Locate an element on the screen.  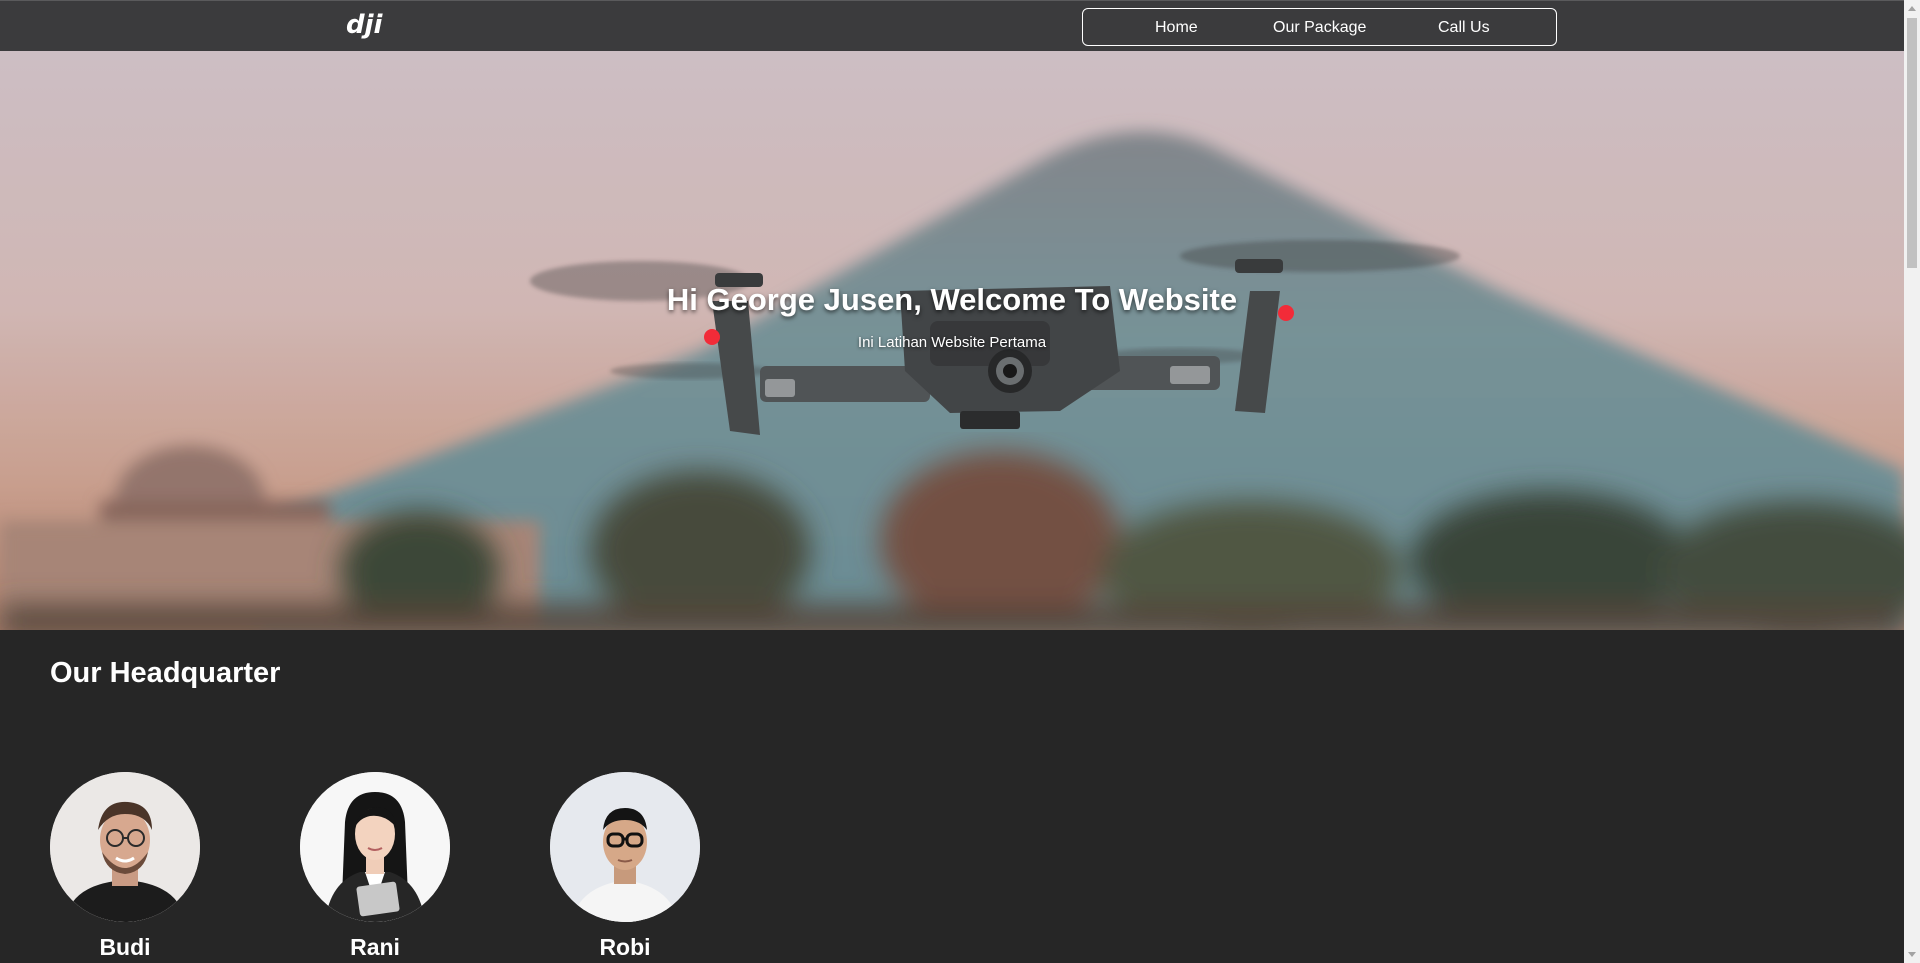
nav-link-our-package: Our Package is located at coordinates (1319, 28).